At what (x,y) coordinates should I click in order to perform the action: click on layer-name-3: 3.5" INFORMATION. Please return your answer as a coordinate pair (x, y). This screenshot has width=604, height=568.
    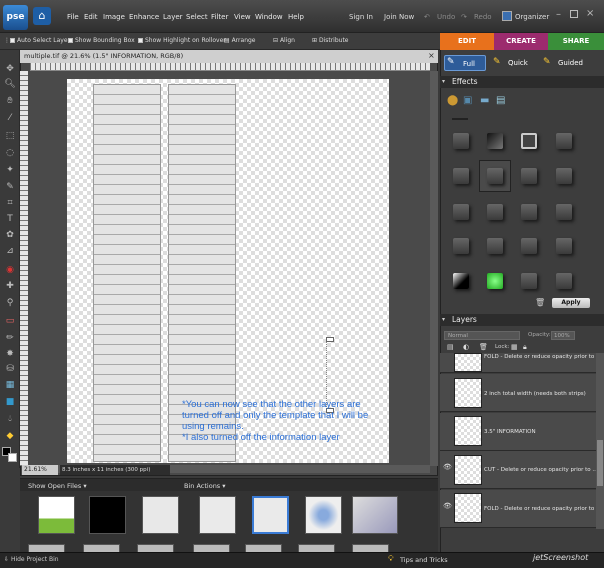
    Looking at the image, I should click on (510, 432).